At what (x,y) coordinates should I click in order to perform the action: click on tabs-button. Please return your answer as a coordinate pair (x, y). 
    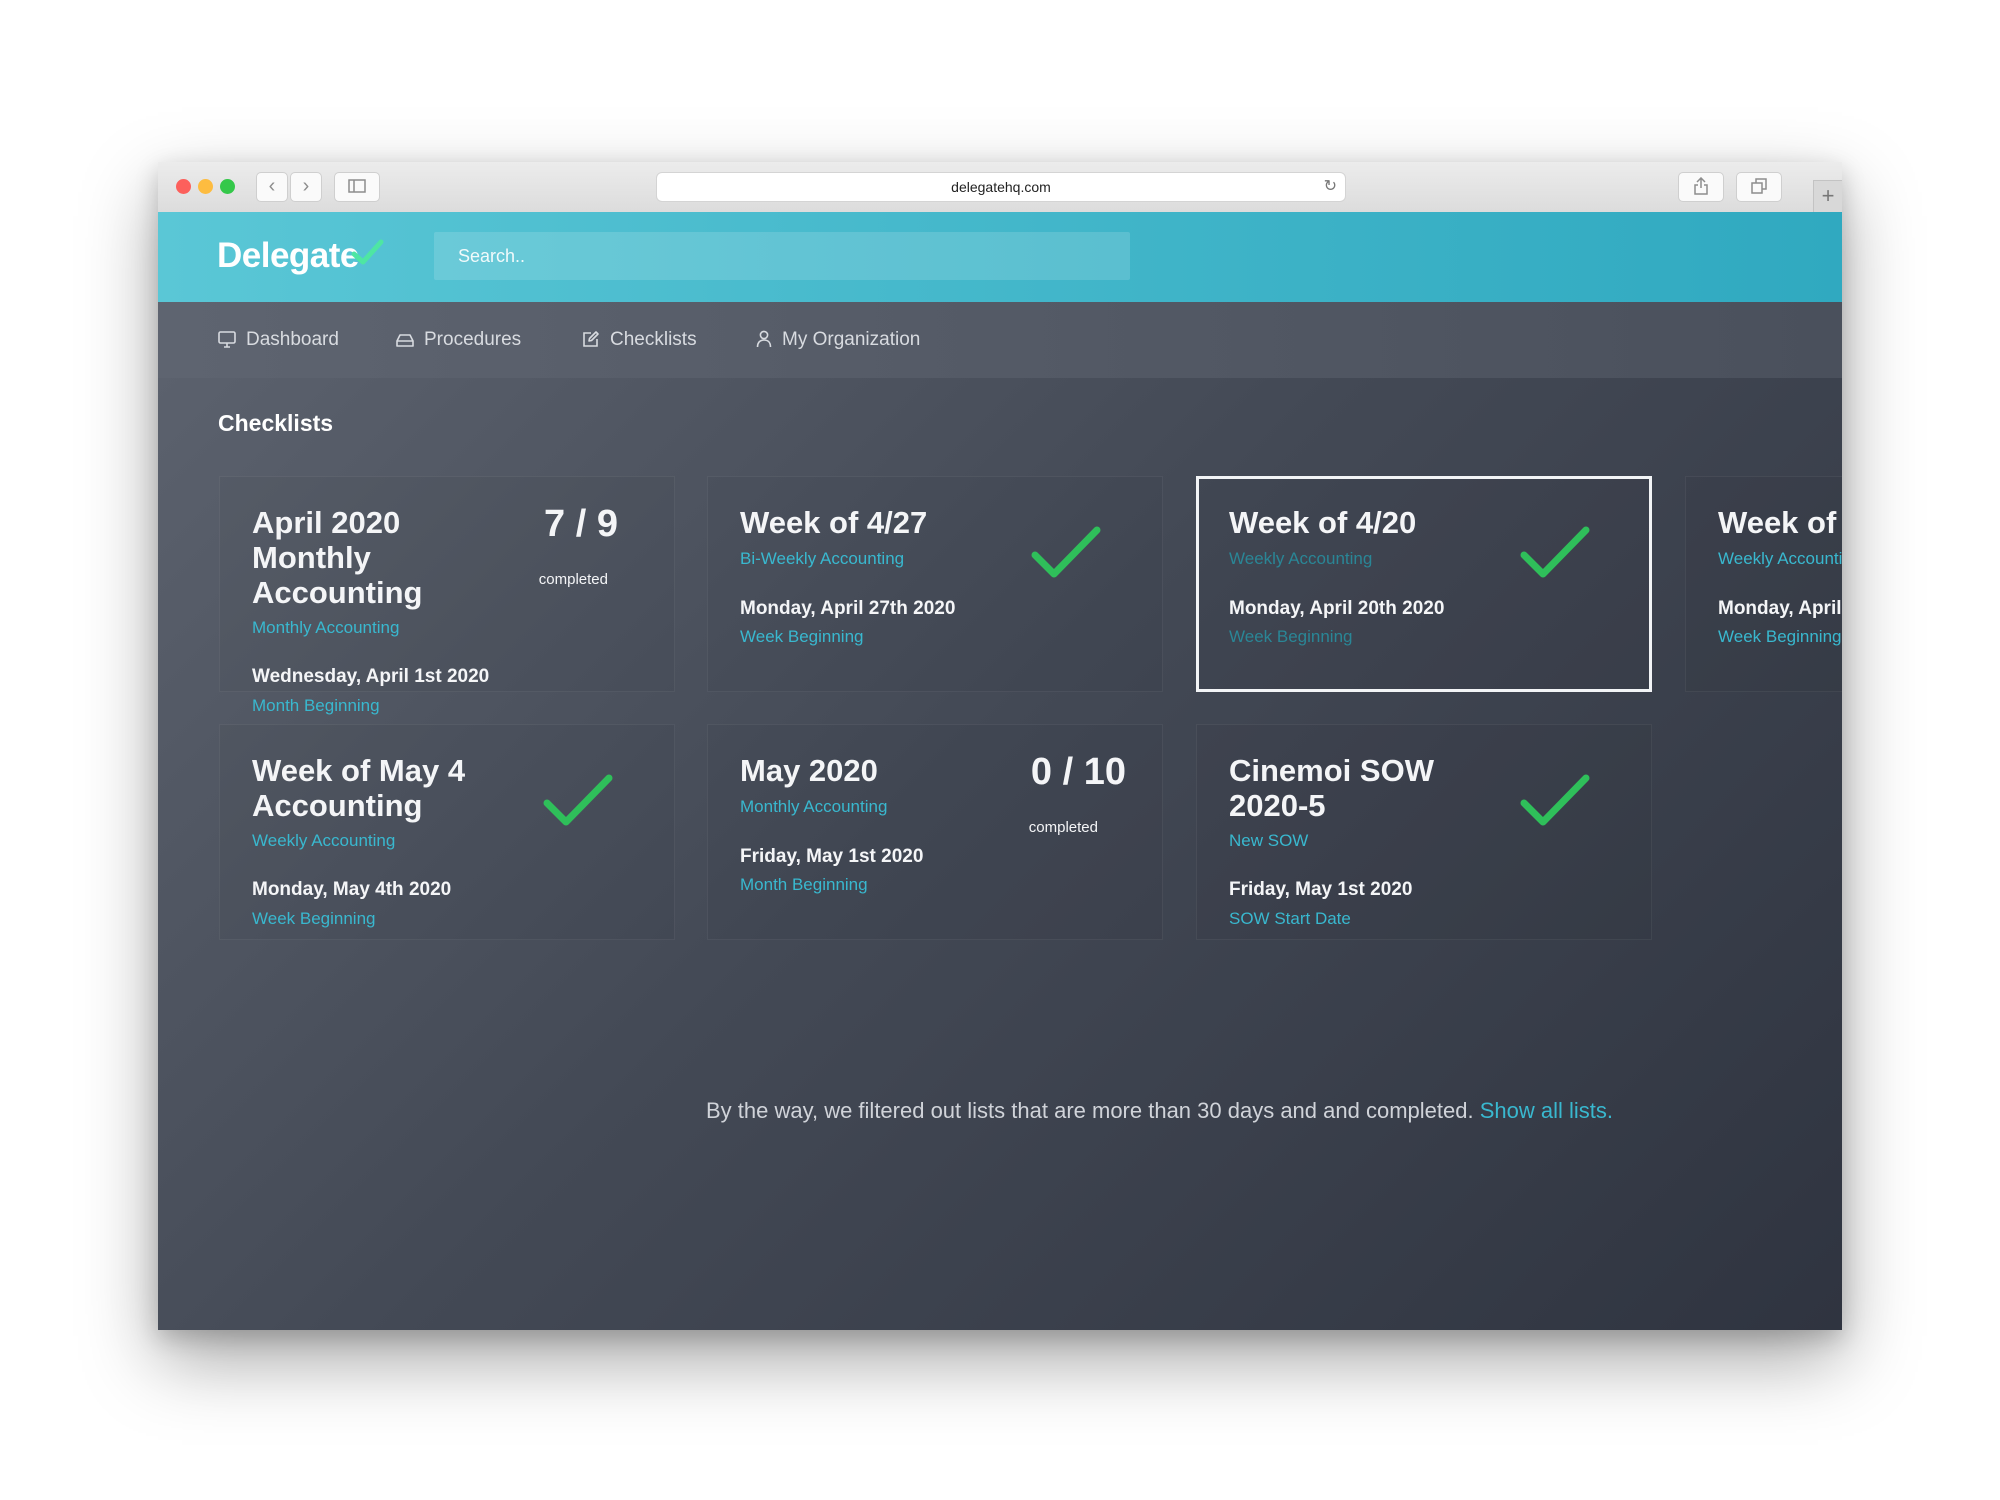
    Looking at the image, I should click on (1759, 187).